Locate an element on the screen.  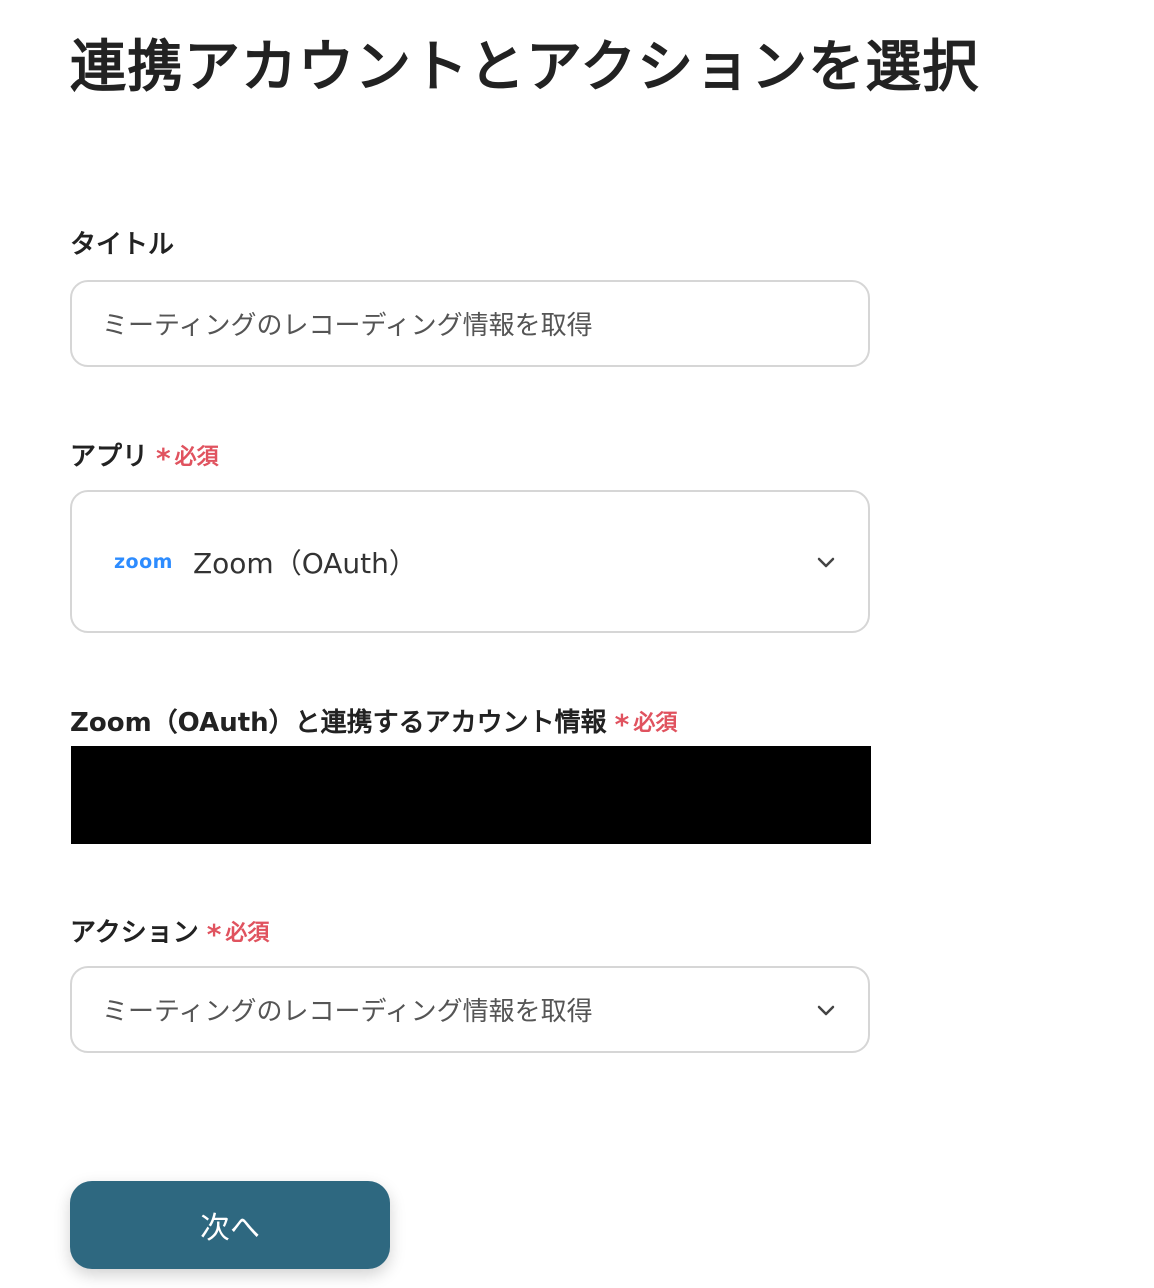
title-label-text: タイトル is located at coordinates (122, 245).